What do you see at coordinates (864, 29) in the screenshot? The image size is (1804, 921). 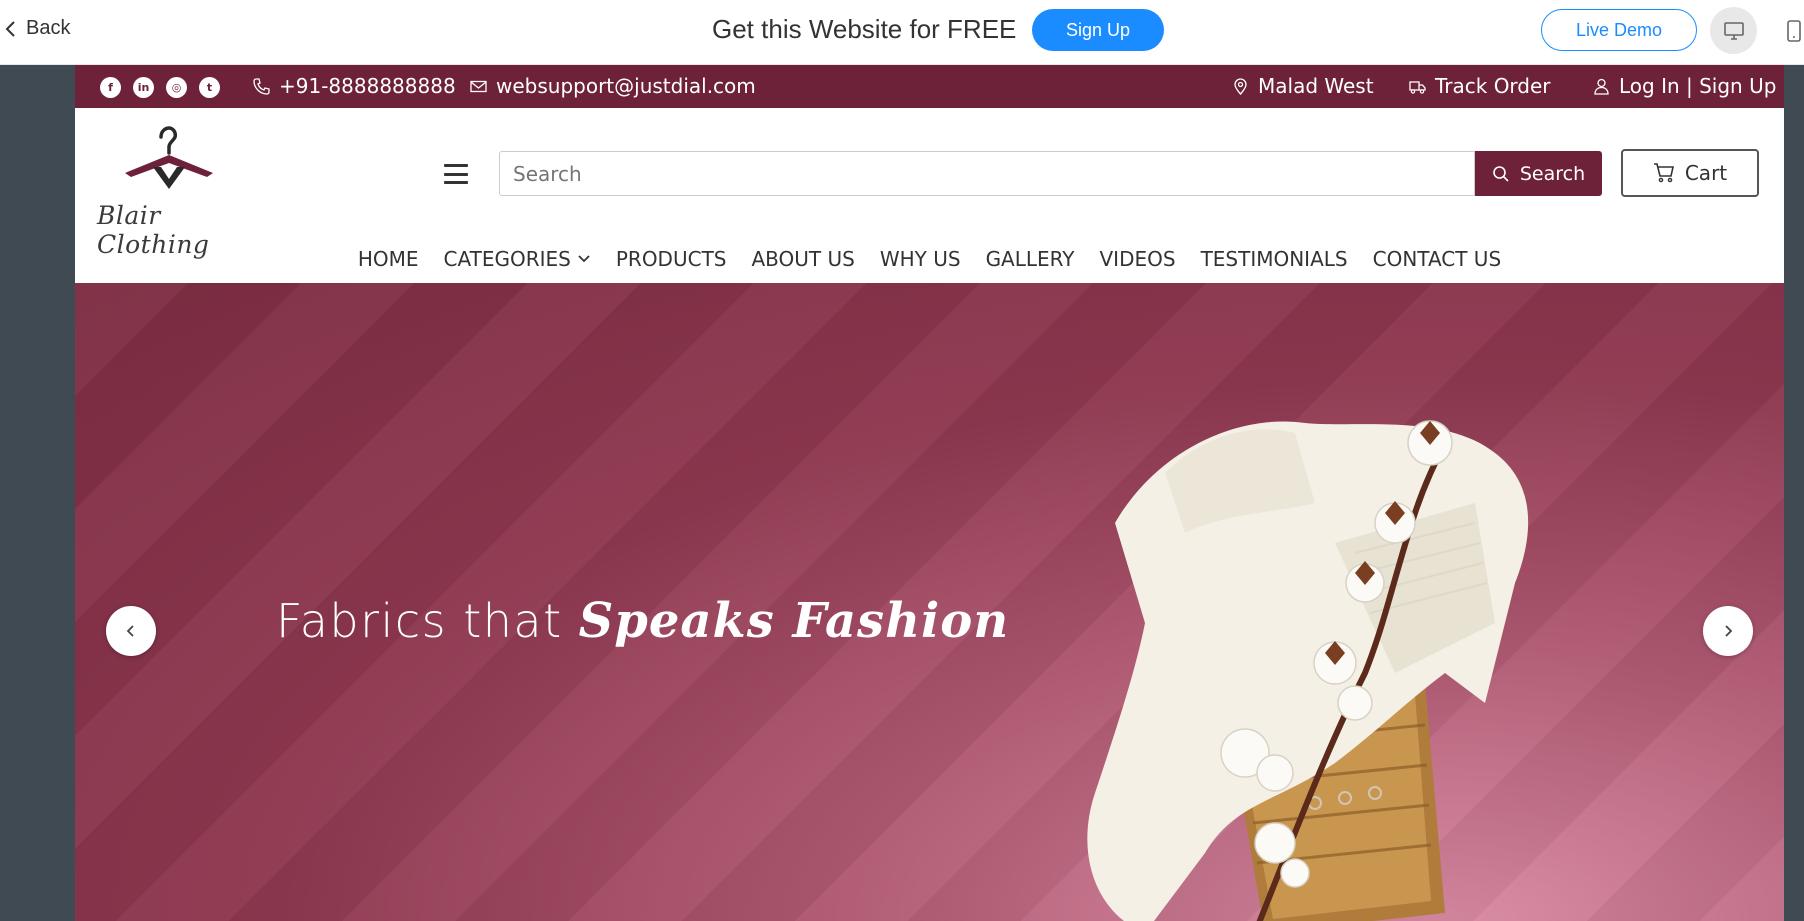 I see `promo-text: Get this Website for FREE` at bounding box center [864, 29].